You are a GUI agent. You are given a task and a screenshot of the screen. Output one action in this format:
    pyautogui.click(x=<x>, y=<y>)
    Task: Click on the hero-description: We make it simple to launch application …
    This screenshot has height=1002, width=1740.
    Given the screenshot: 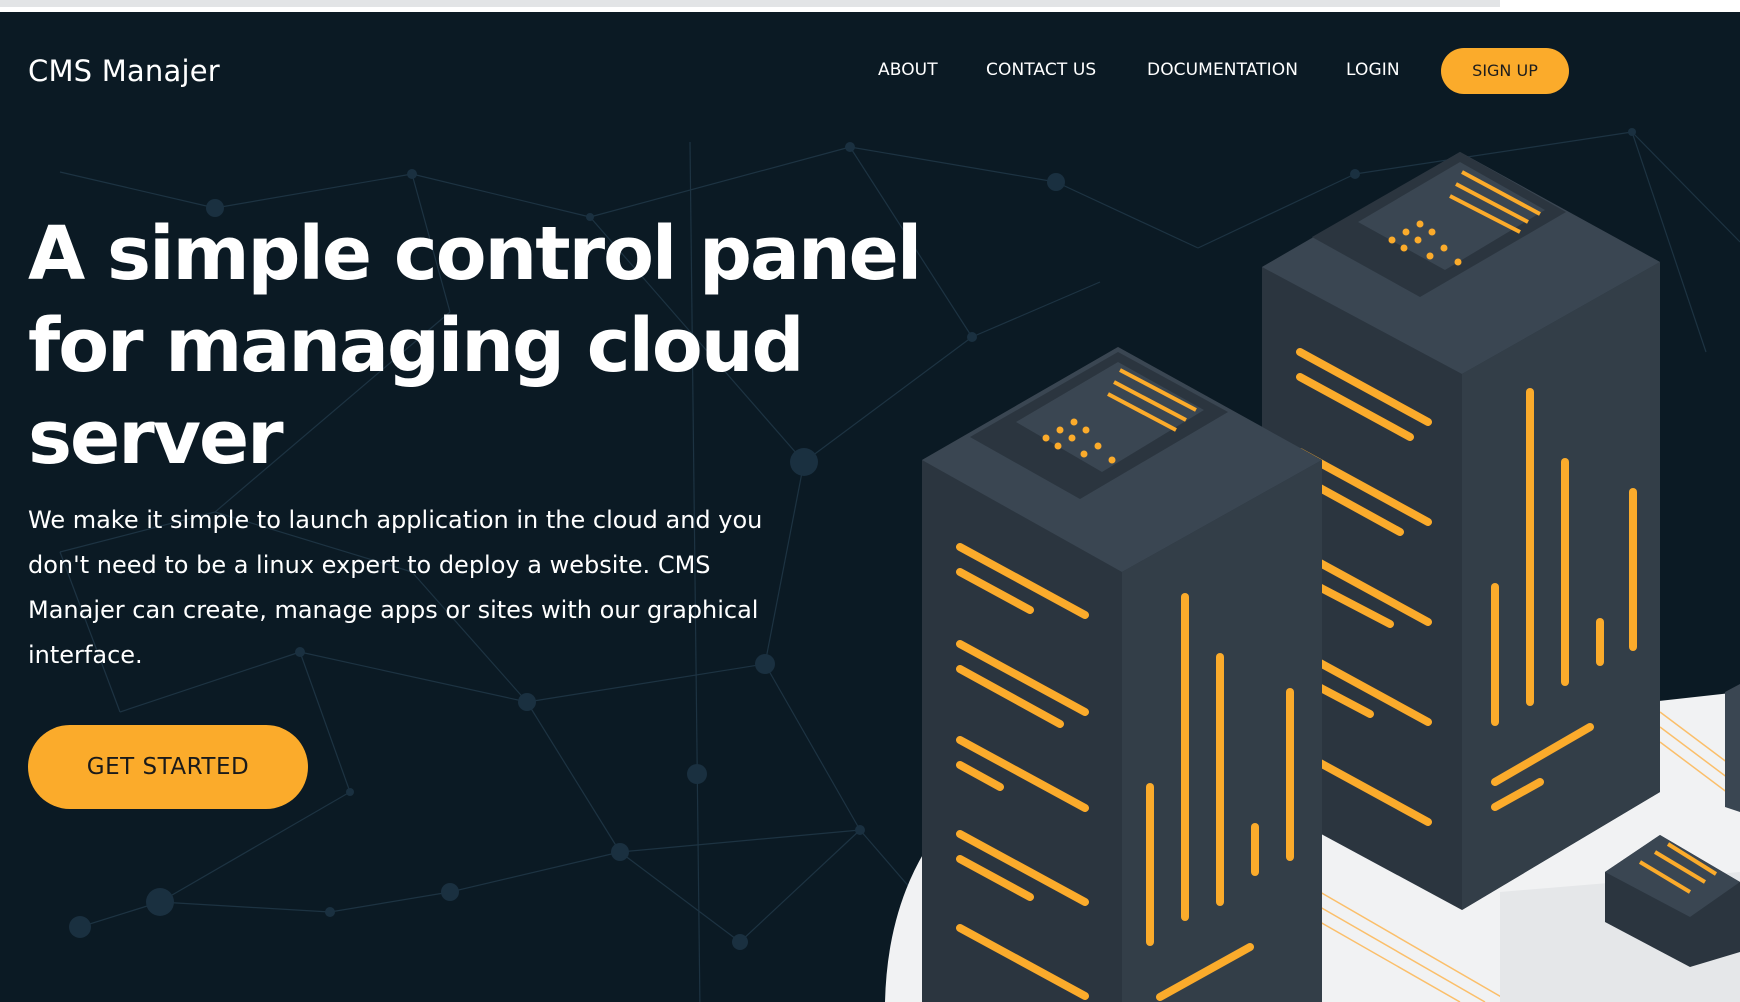 What is the action you would take?
    pyautogui.click(x=395, y=587)
    